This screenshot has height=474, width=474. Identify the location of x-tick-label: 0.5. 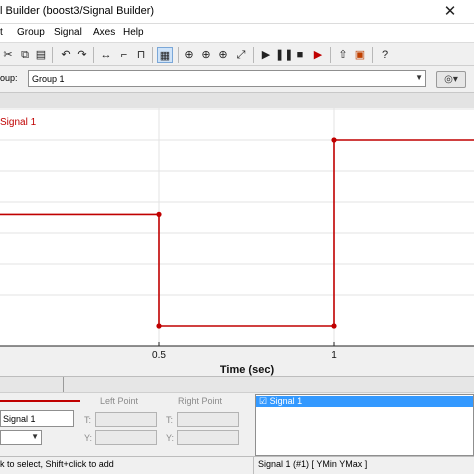
(159, 355).